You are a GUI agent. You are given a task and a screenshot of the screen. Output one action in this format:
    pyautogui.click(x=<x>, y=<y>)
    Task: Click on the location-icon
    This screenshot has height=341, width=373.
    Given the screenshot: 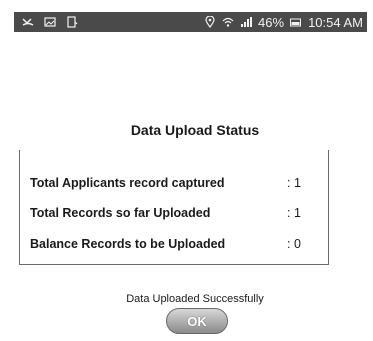 What is the action you would take?
    pyautogui.click(x=210, y=22)
    